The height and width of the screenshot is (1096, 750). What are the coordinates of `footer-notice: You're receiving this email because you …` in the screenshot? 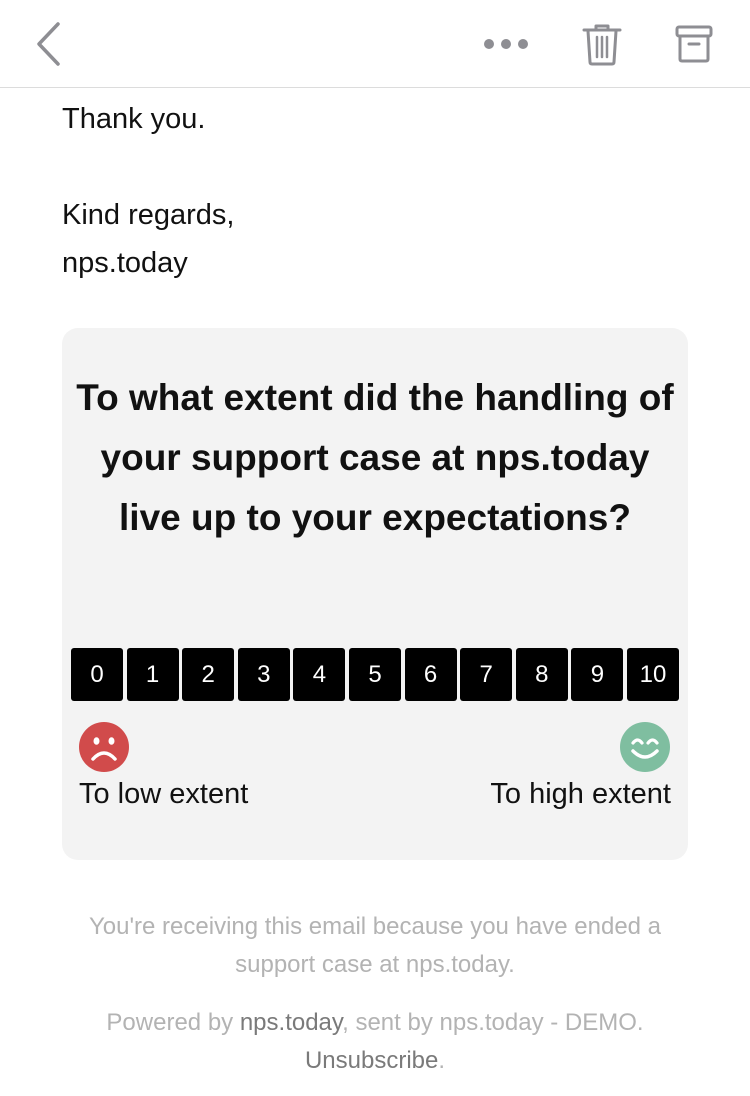 It's located at (375, 945).